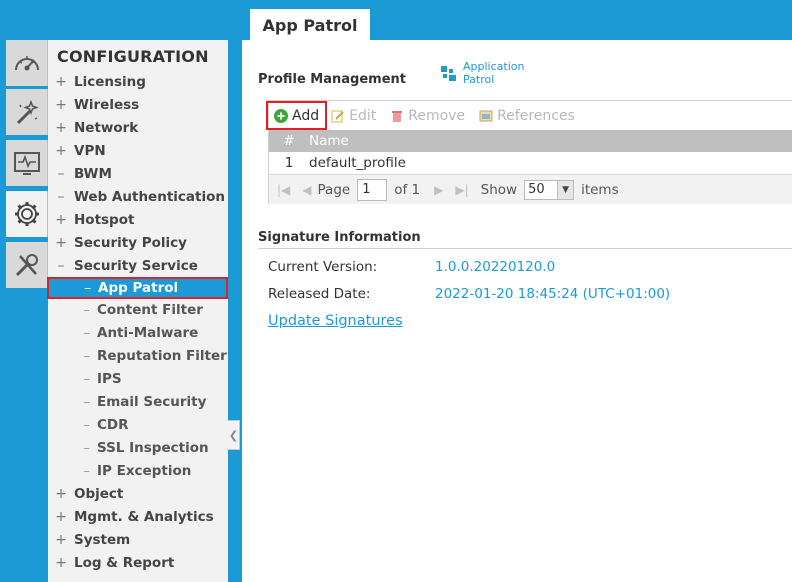 The image size is (792, 582). I want to click on application-patrol-link: Application Patrol, so click(482, 73).